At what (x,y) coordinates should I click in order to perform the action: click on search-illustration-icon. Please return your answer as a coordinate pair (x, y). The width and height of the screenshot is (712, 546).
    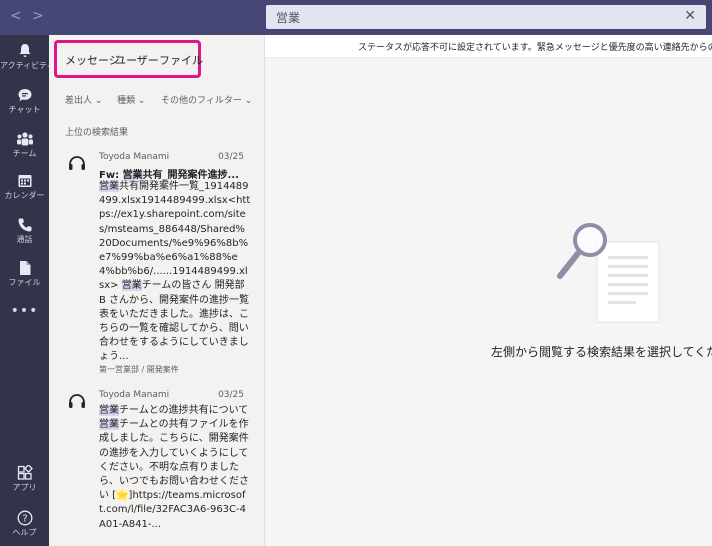
    Looking at the image, I should click on (608, 273).